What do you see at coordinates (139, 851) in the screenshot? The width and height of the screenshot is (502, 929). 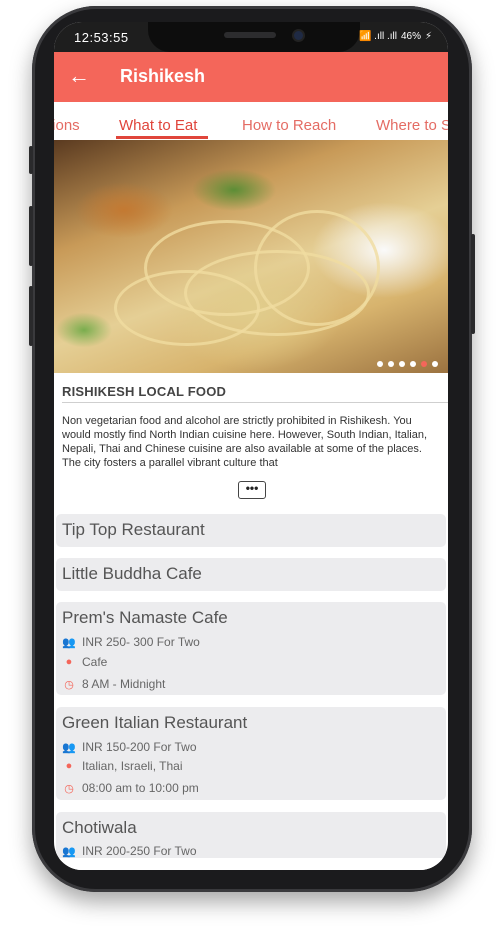 I see `price-text: INR 200-250 For Two` at bounding box center [139, 851].